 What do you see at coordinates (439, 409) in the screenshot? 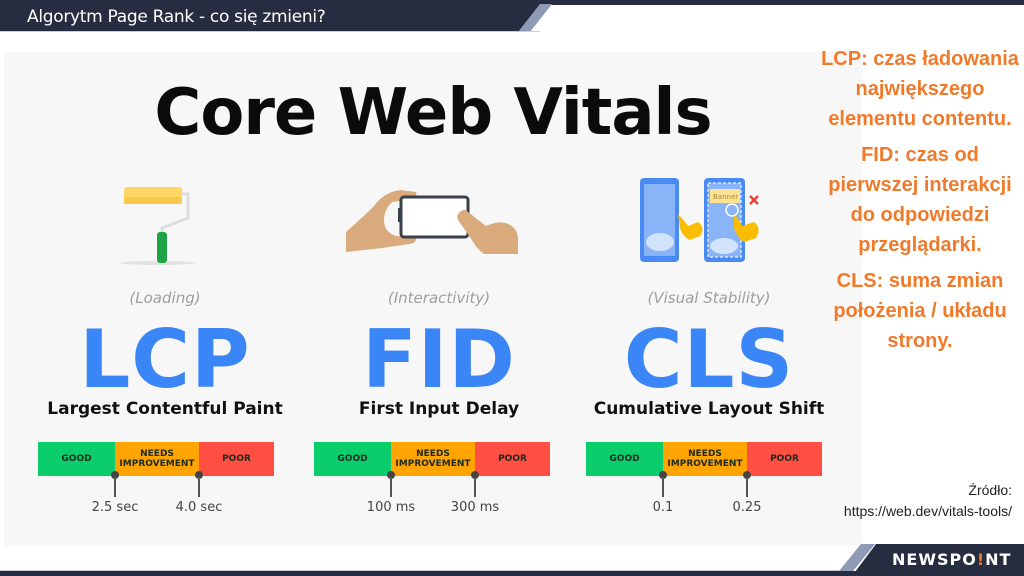
I see `metric-full-name: First Input Delay` at bounding box center [439, 409].